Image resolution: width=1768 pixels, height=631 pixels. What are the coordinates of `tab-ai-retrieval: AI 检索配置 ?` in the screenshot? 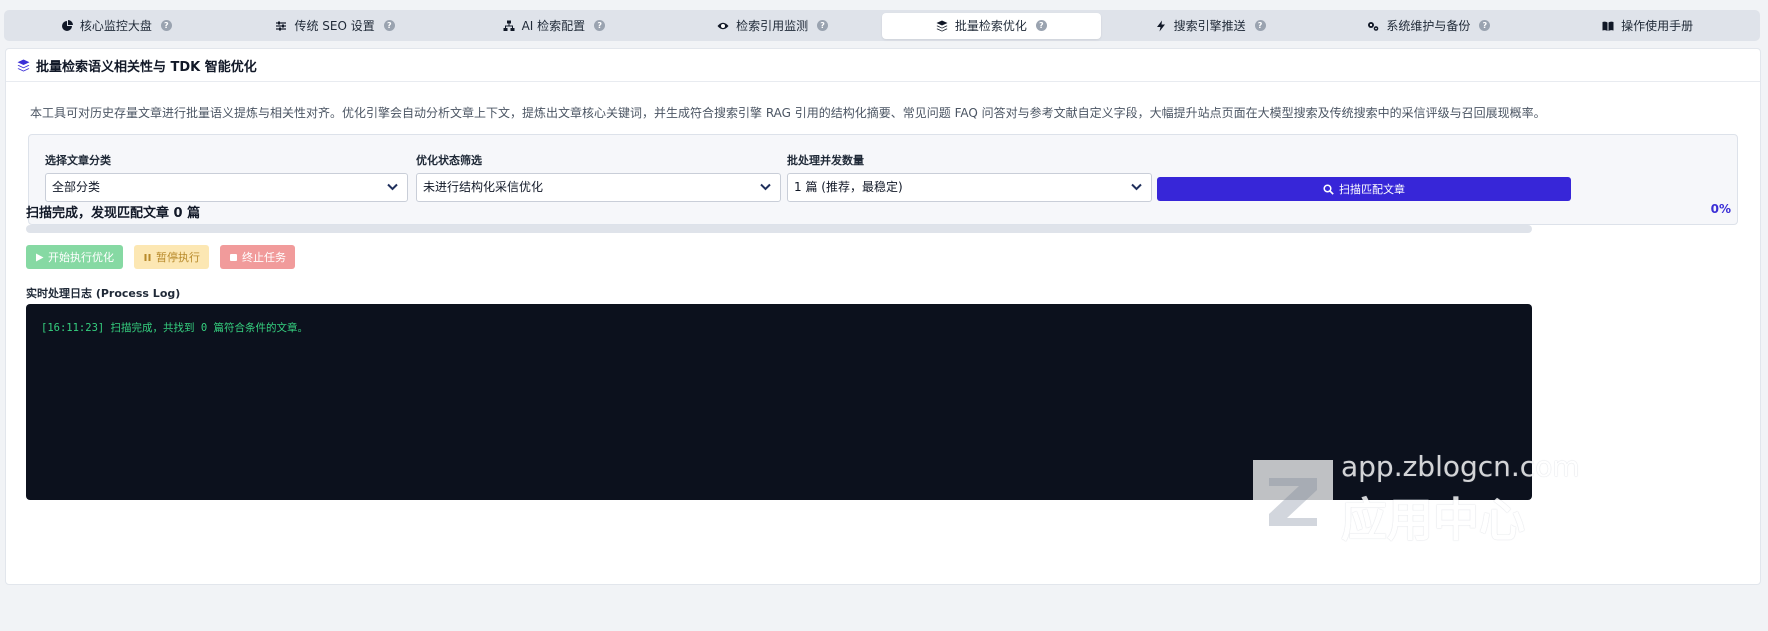 It's located at (554, 26).